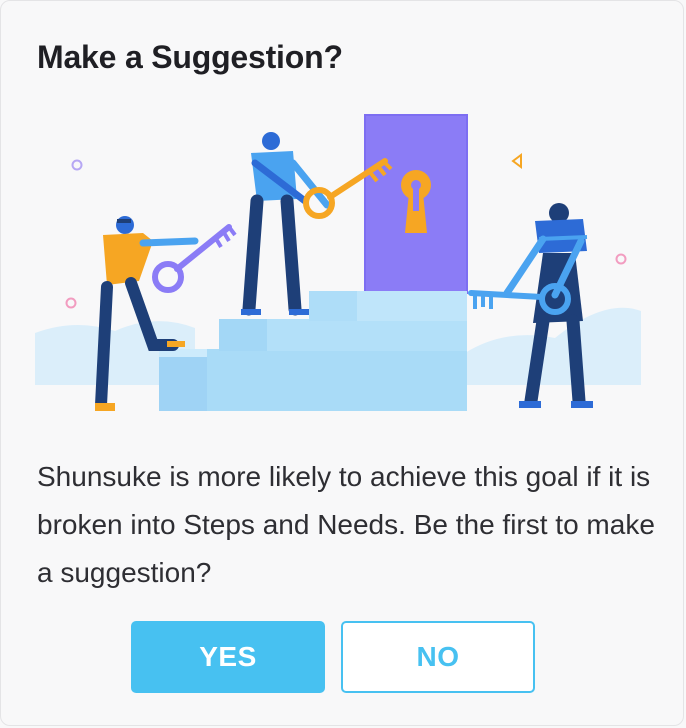 The width and height of the screenshot is (686, 728). What do you see at coordinates (286, 224) in the screenshot?
I see `person-middle` at bounding box center [286, 224].